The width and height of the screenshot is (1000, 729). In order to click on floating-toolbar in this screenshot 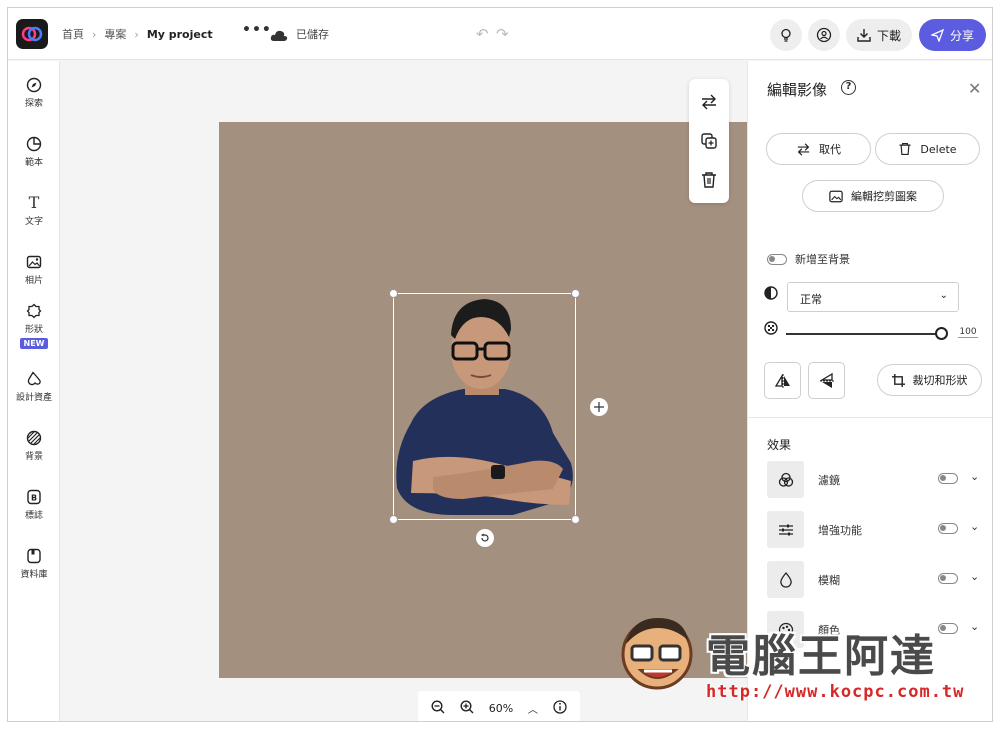, I will do `click(709, 141)`.